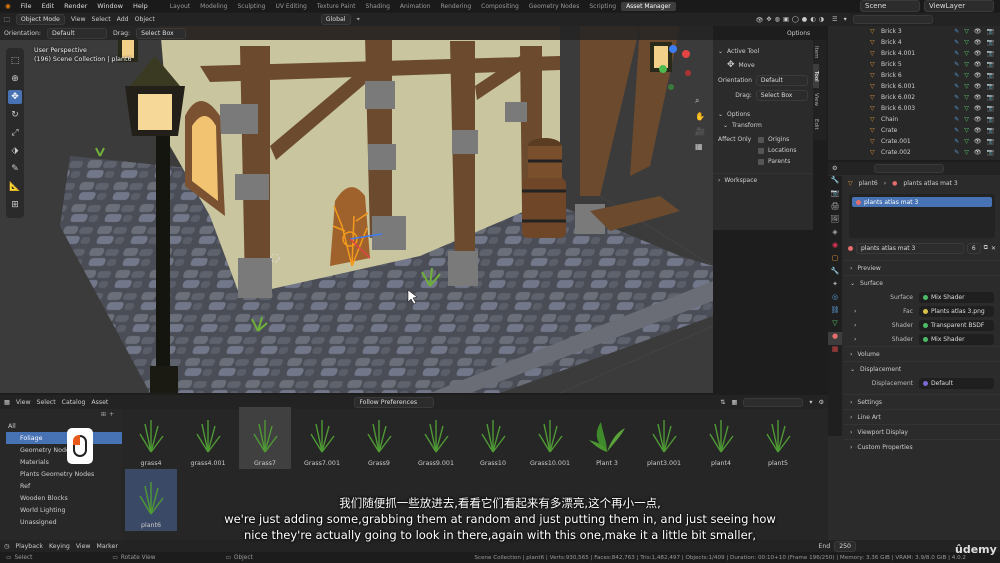 Image resolution: width=1000 pixels, height=563 pixels. Describe the element at coordinates (845, 19) in the screenshot. I see `filter-icon: ▾` at that location.